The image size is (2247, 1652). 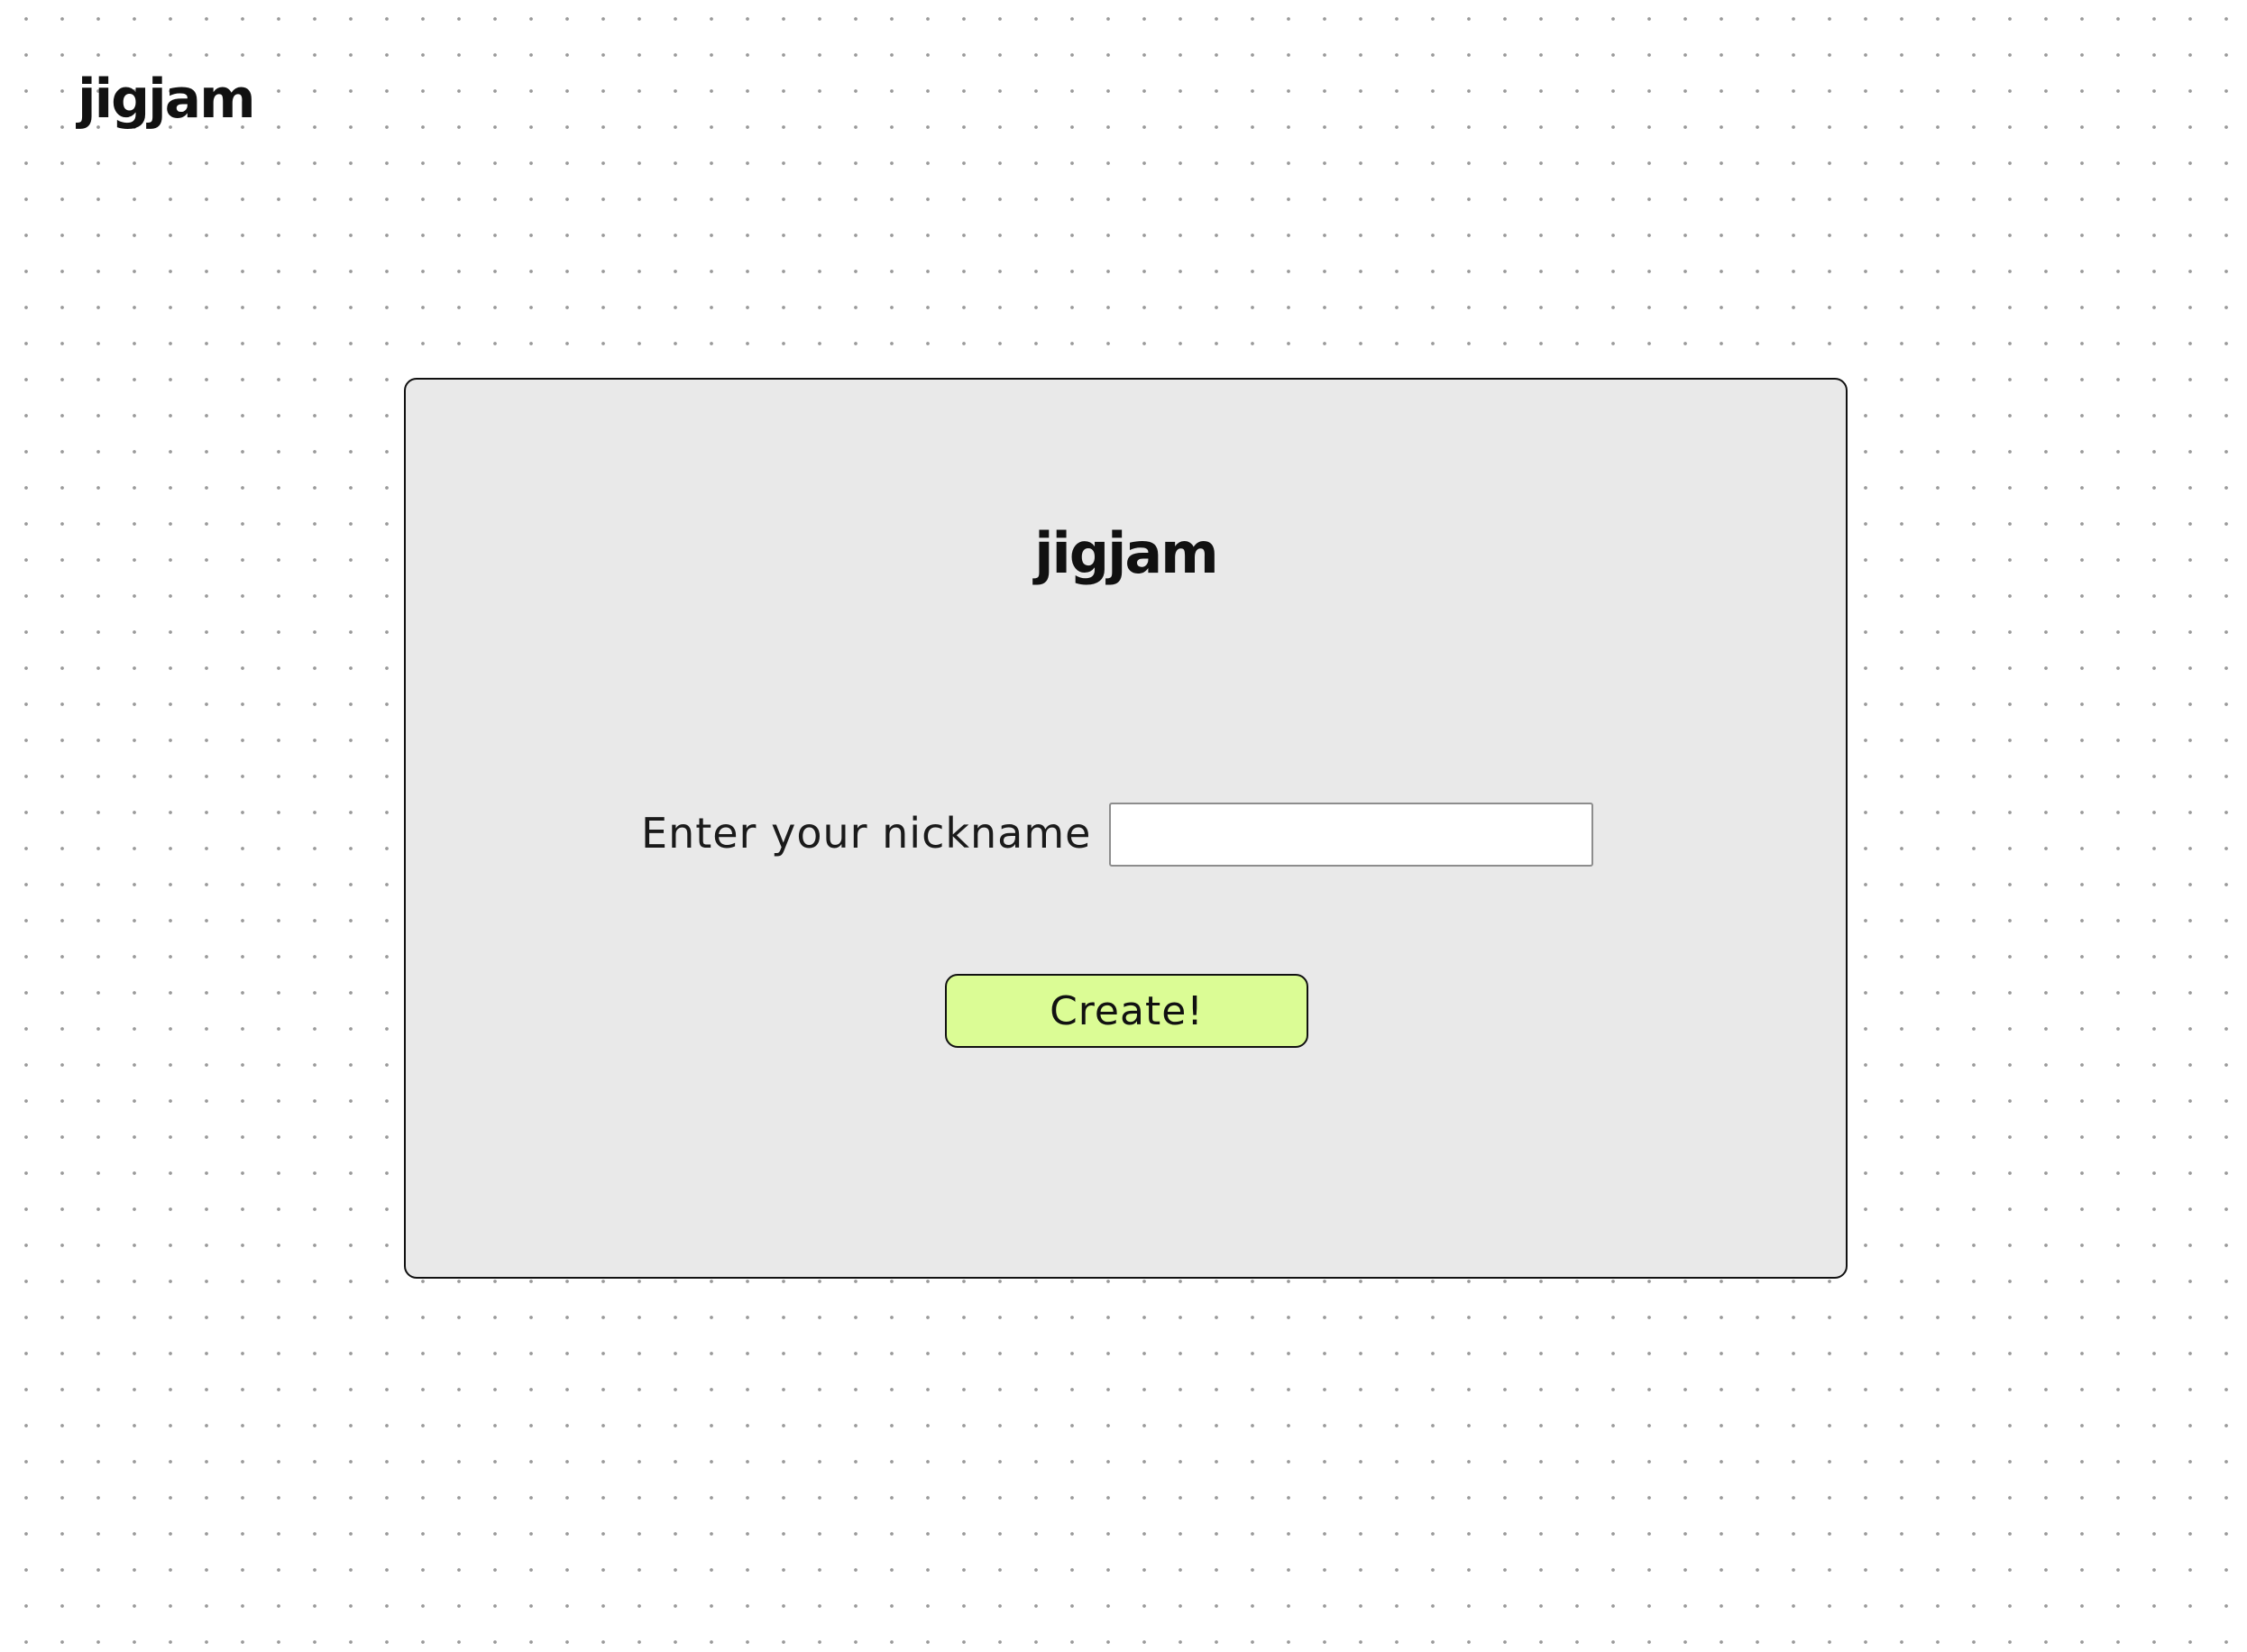 I want to click on card-logo: jigjam, so click(x=1126, y=553).